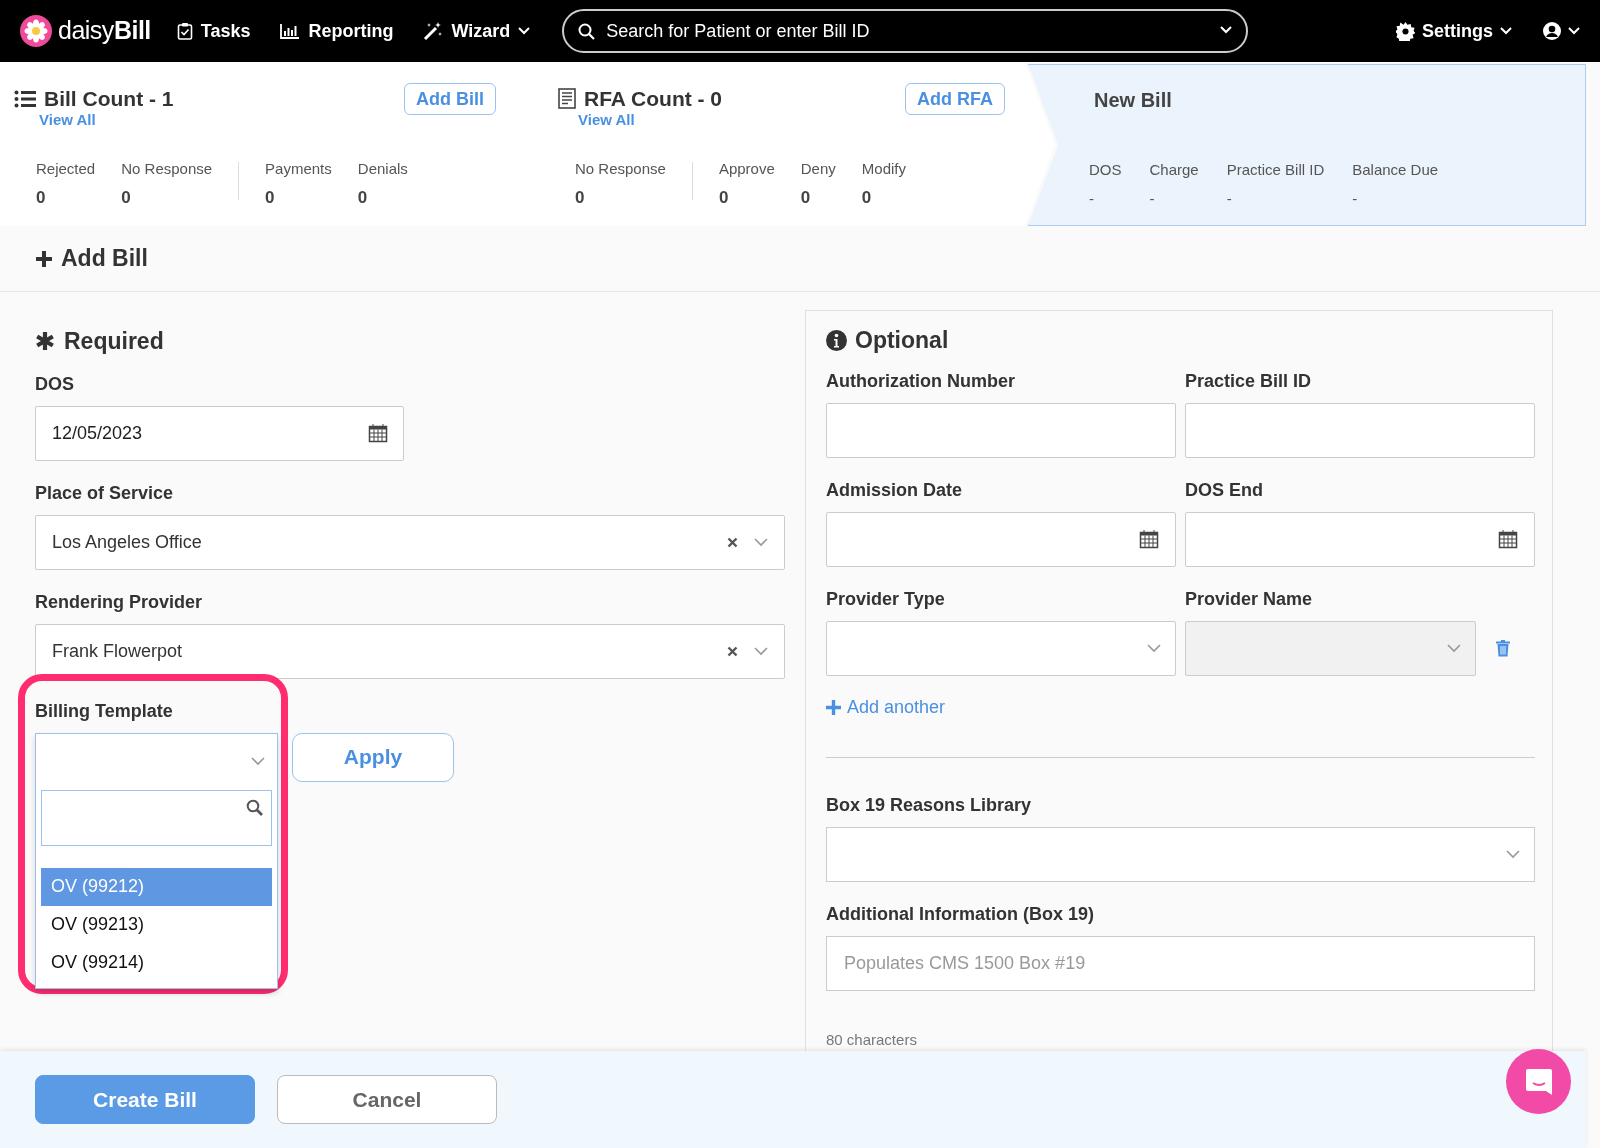 The height and width of the screenshot is (1148, 1600). Describe the element at coordinates (104, 31) in the screenshot. I see `brand-logo-text: daisyBill` at that location.